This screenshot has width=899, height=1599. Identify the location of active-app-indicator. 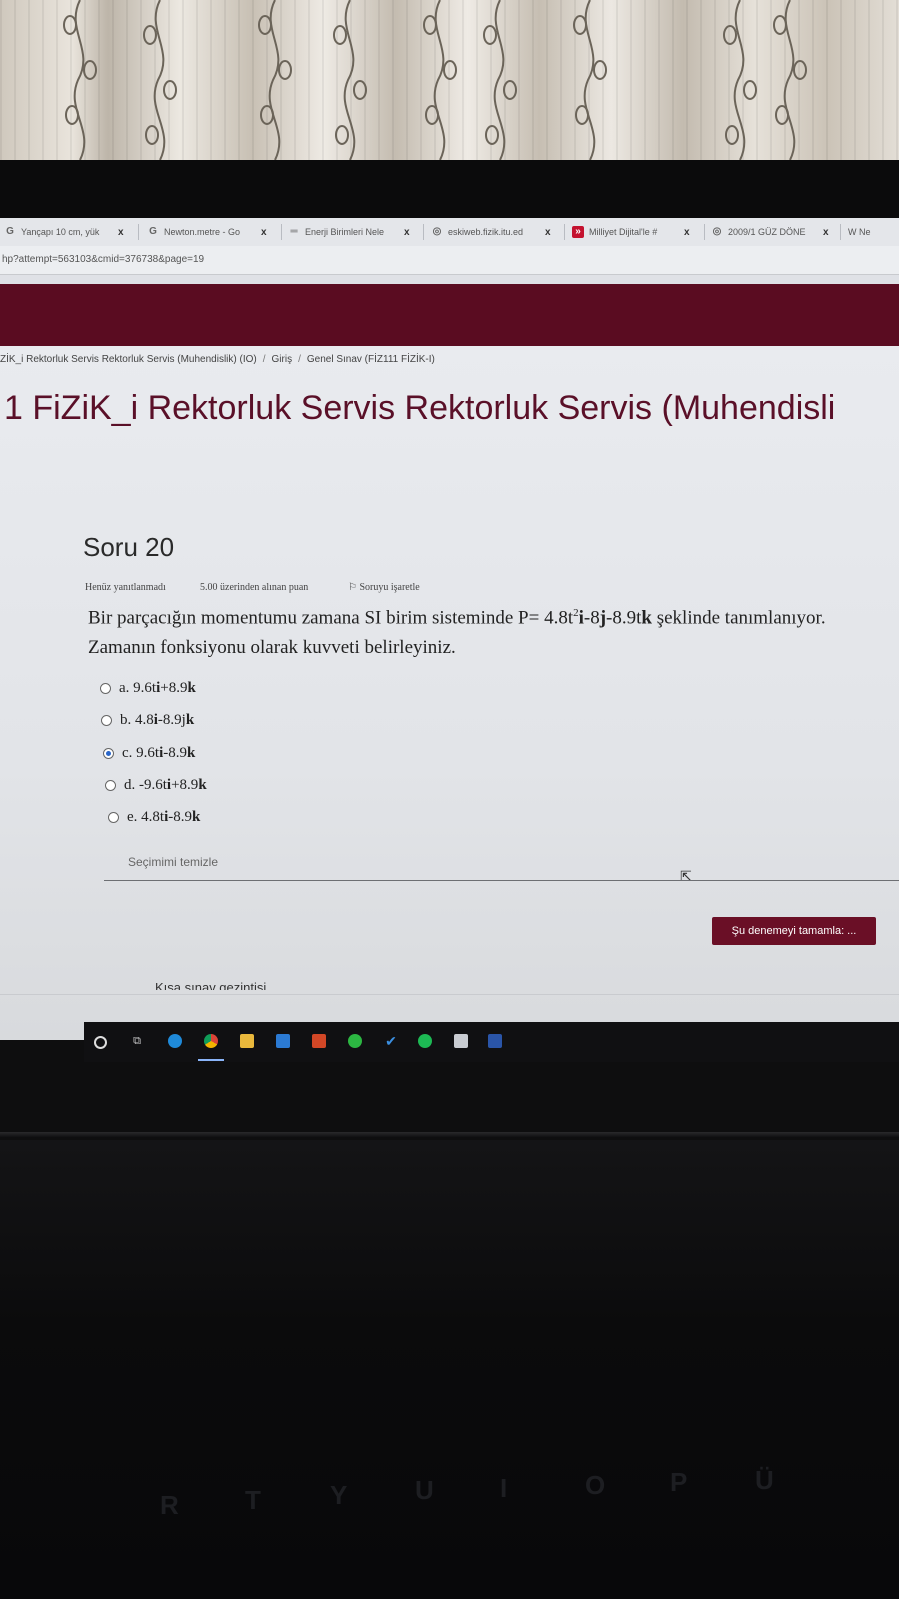
(211, 1060).